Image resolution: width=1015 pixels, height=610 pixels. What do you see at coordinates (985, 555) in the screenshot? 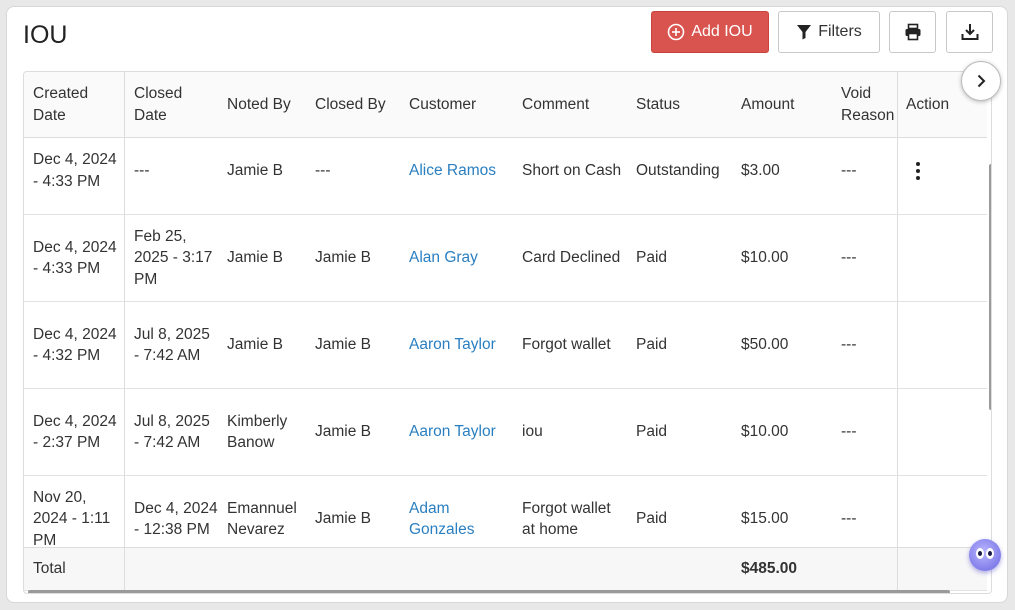
I see `chat-bot-icon` at bounding box center [985, 555].